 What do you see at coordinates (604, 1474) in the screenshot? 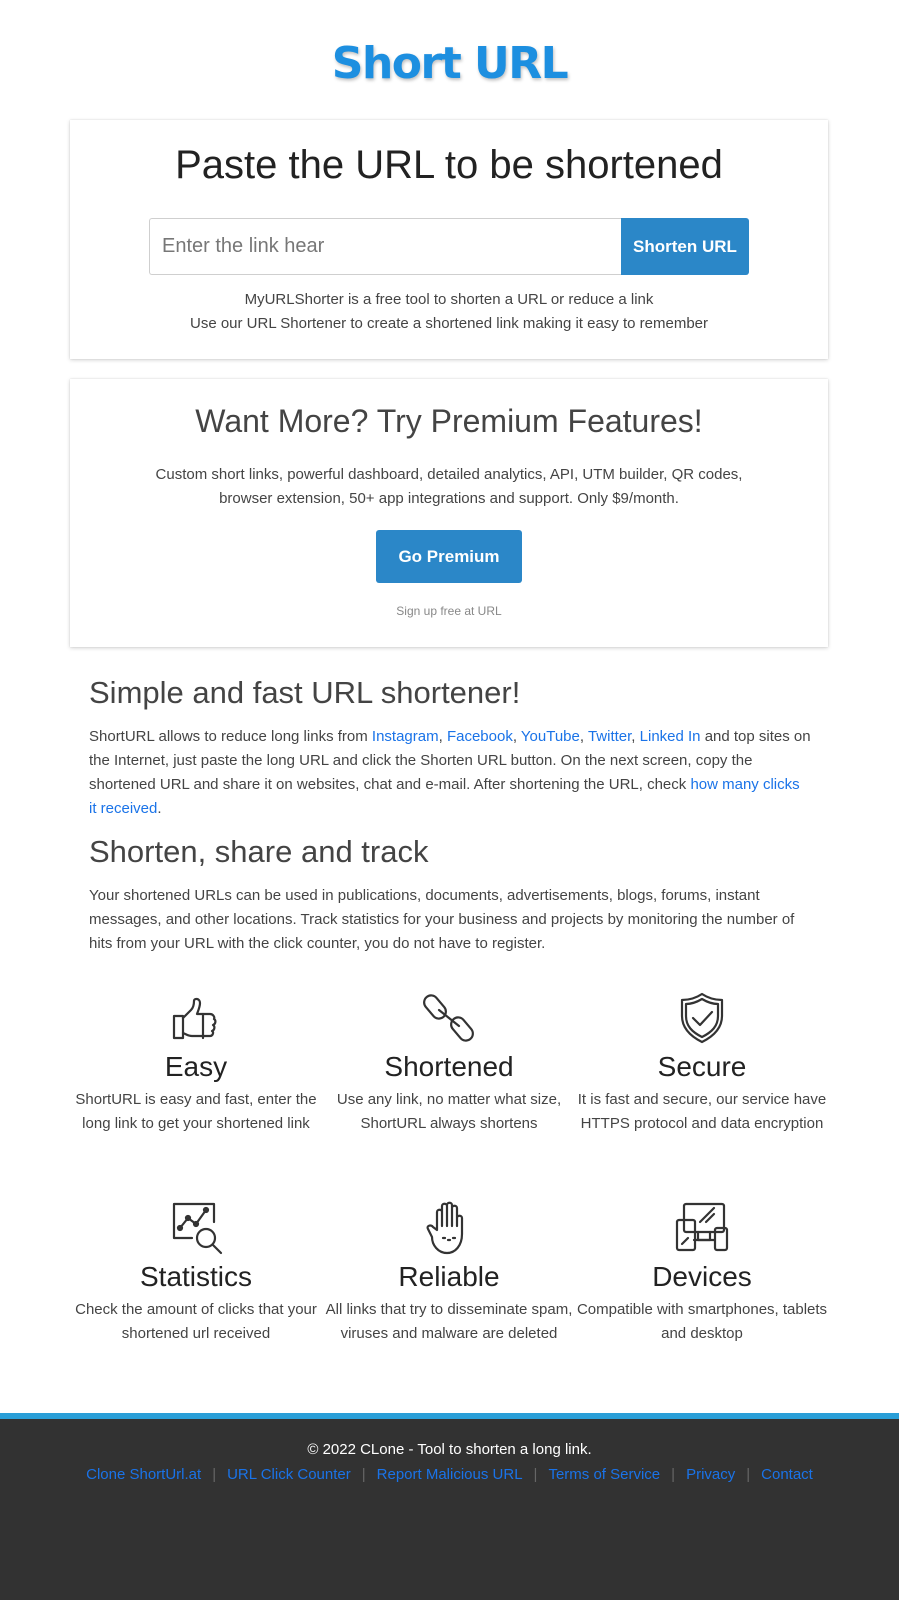
I see `footer-link-terms: Terms of Service` at bounding box center [604, 1474].